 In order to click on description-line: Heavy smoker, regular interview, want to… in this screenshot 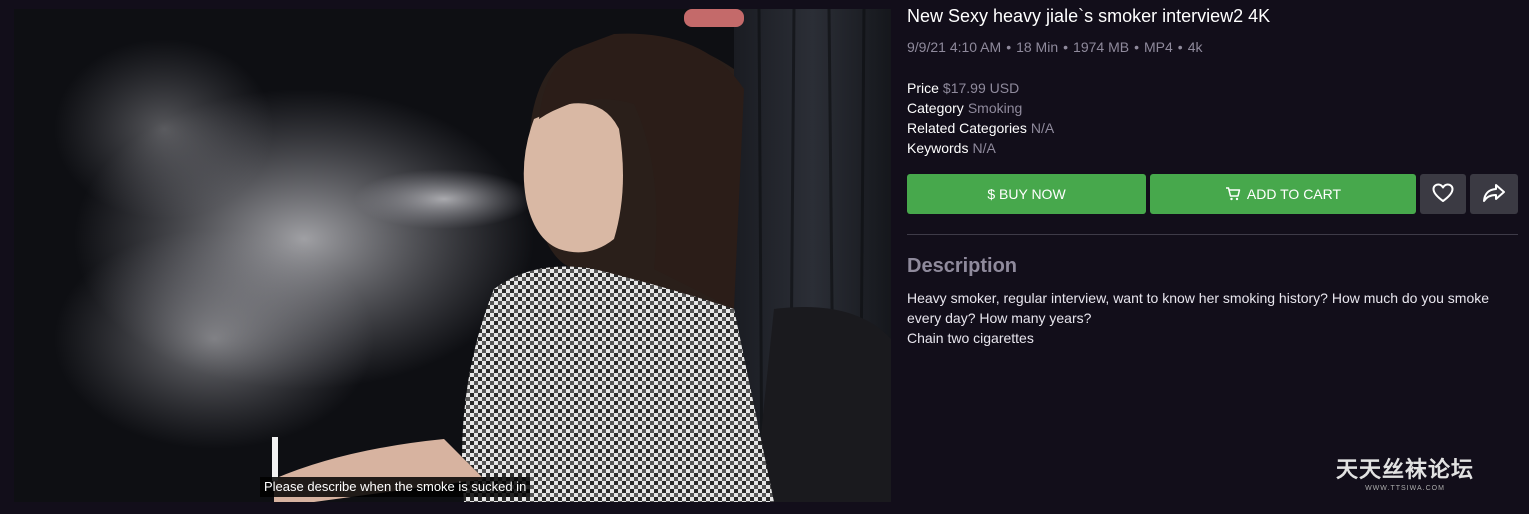, I will do `click(1198, 308)`.